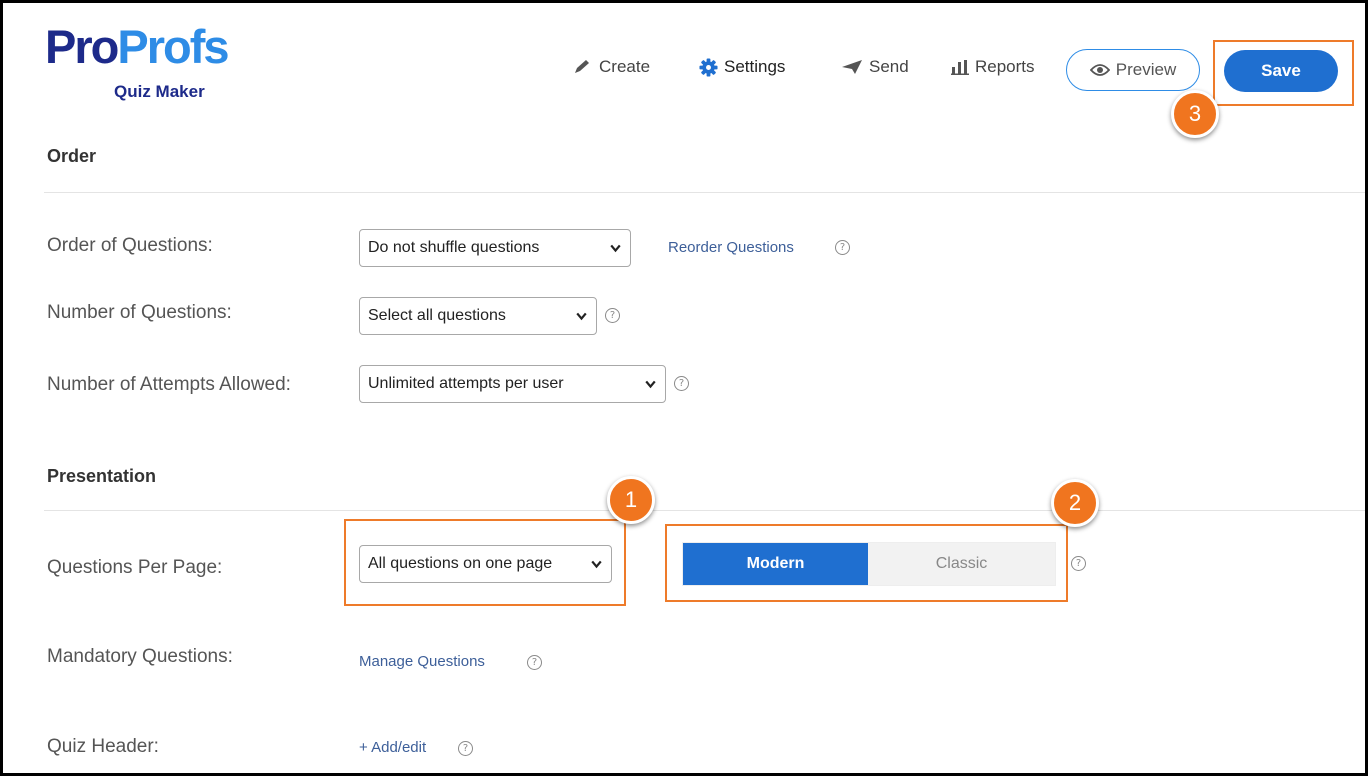 This screenshot has width=1368, height=776. What do you see at coordinates (139, 312) in the screenshot?
I see `number-of-questions-label: Number of Questions:` at bounding box center [139, 312].